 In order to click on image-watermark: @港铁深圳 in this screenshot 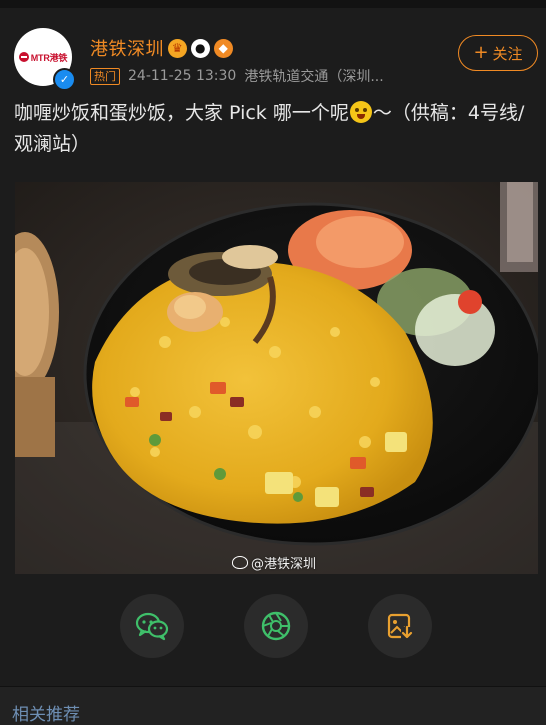, I will do `click(274, 562)`.